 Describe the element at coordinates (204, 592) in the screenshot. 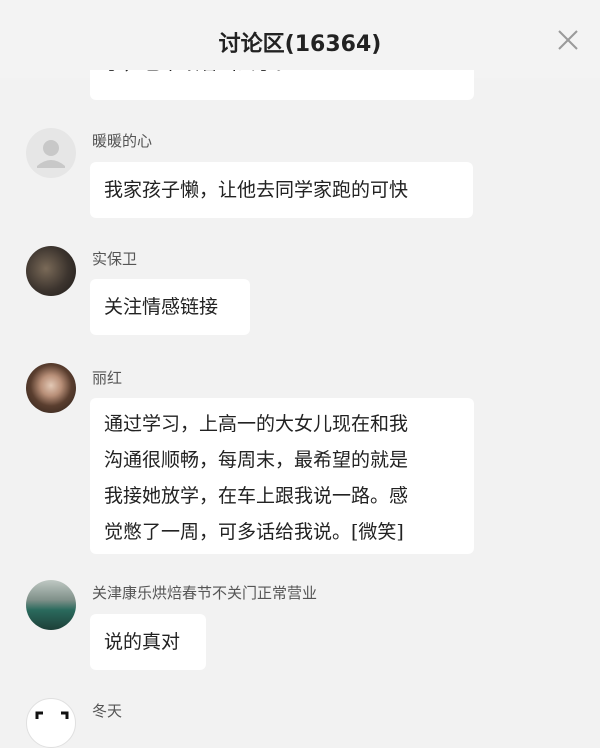

I see `comment-author: 关津康乐烘焙春节不关门正常营业` at that location.